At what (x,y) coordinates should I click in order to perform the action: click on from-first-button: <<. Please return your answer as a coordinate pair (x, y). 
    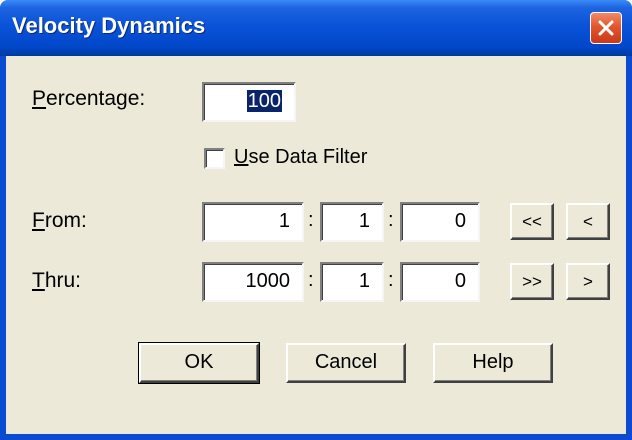
    Looking at the image, I should click on (532, 221).